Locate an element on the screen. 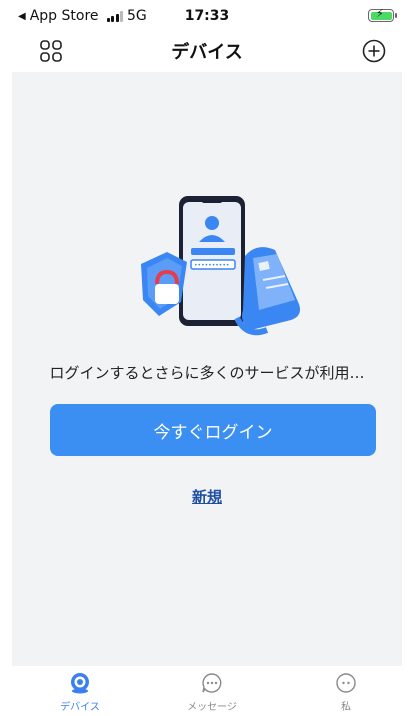 This screenshot has width=414, height=716. status-bar: ◀ App Store 5G 17:33 ⚡ is located at coordinates (207, 16).